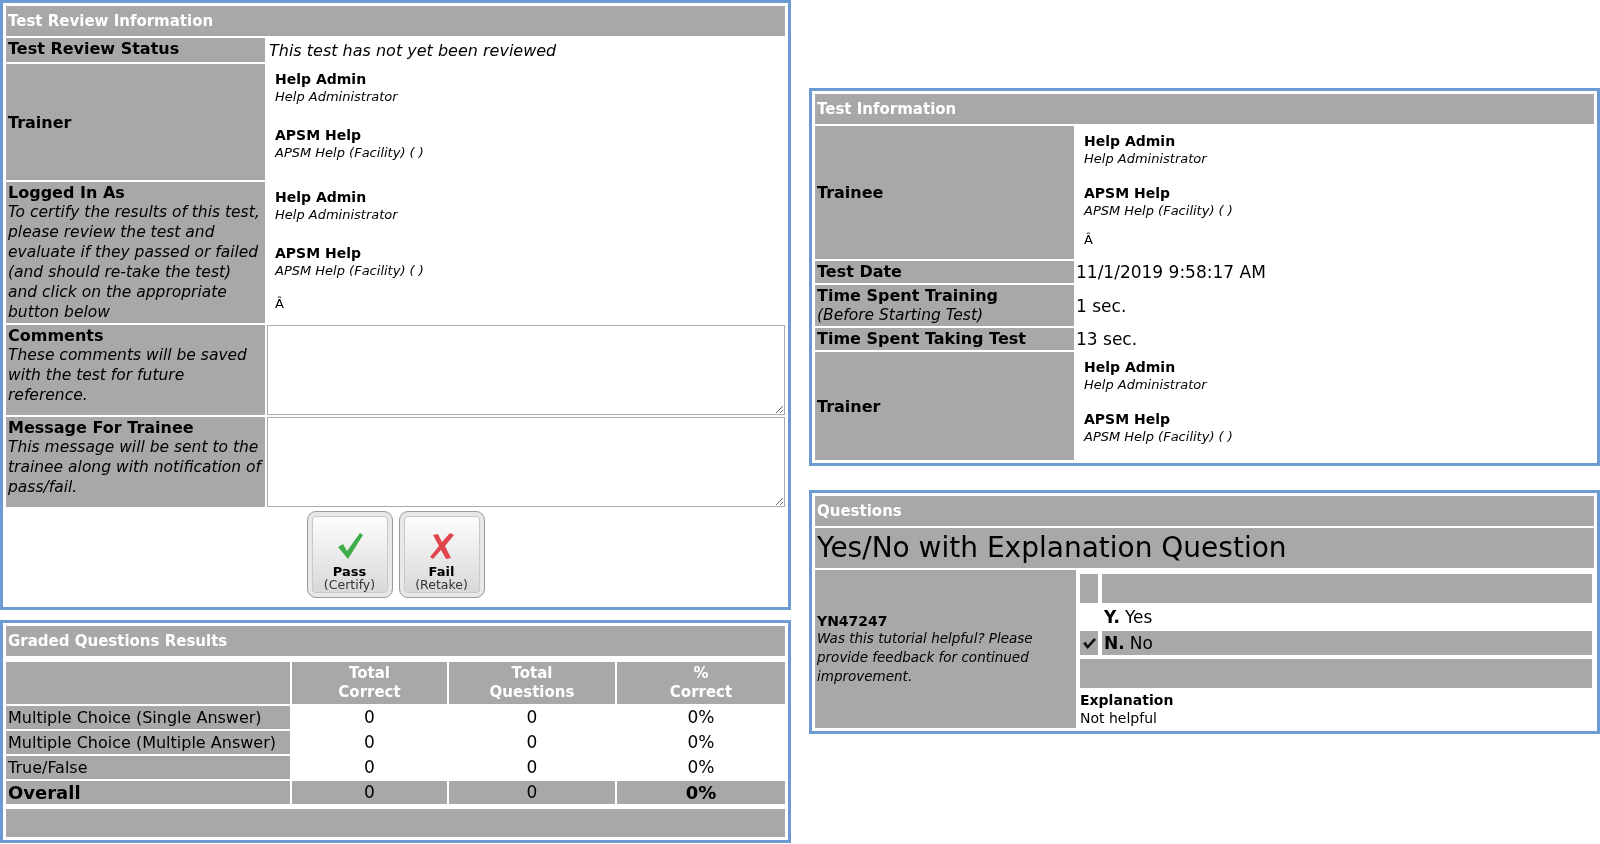 The image size is (1600, 844). I want to click on column-header: Total Correct, so click(369, 683).